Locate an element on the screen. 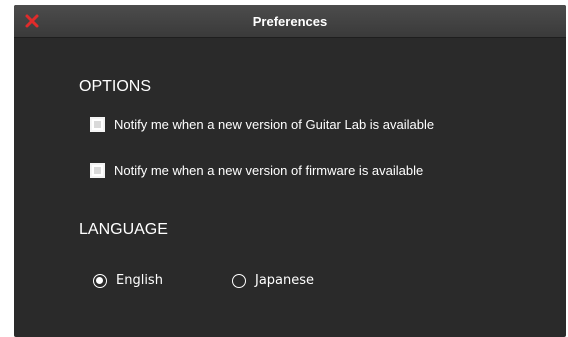 The image size is (568, 337). title-bar: Preferences is located at coordinates (290, 21).